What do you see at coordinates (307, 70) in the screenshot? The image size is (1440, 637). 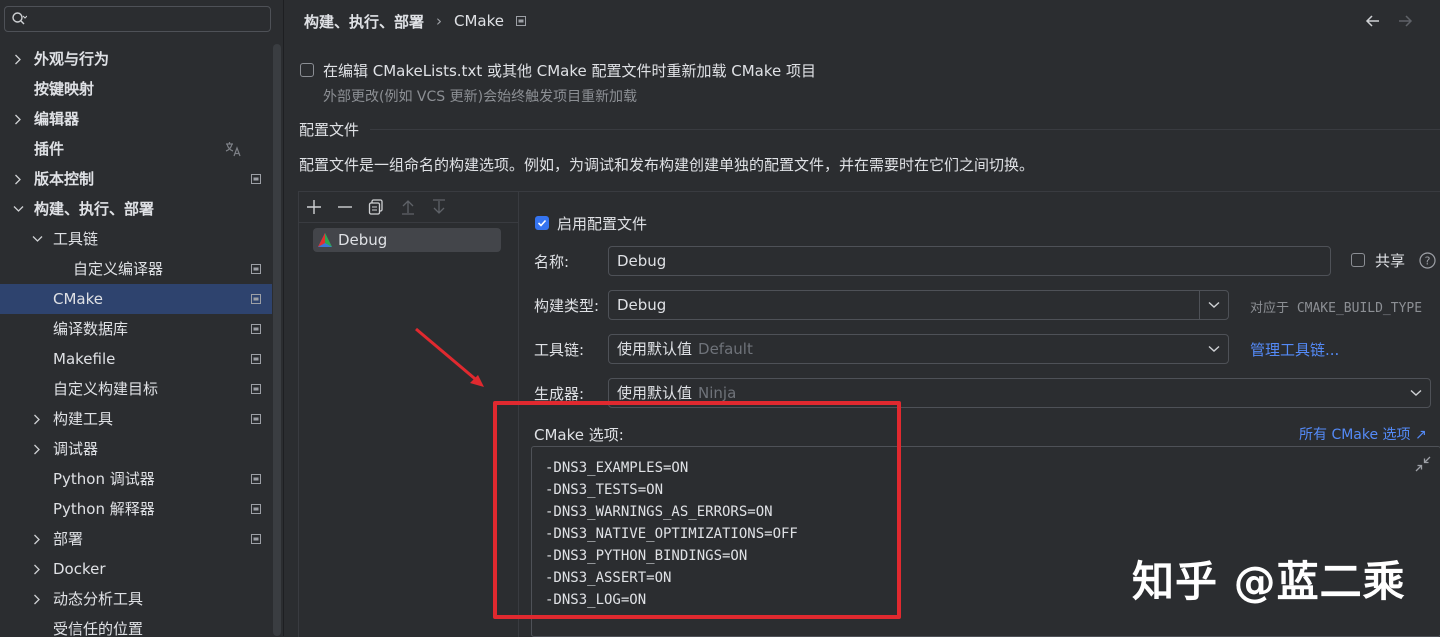 I see `reload-checkbox` at bounding box center [307, 70].